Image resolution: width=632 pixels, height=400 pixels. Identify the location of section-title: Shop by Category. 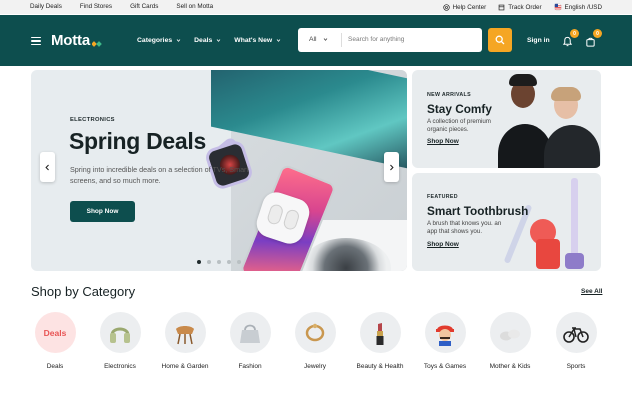
(83, 291).